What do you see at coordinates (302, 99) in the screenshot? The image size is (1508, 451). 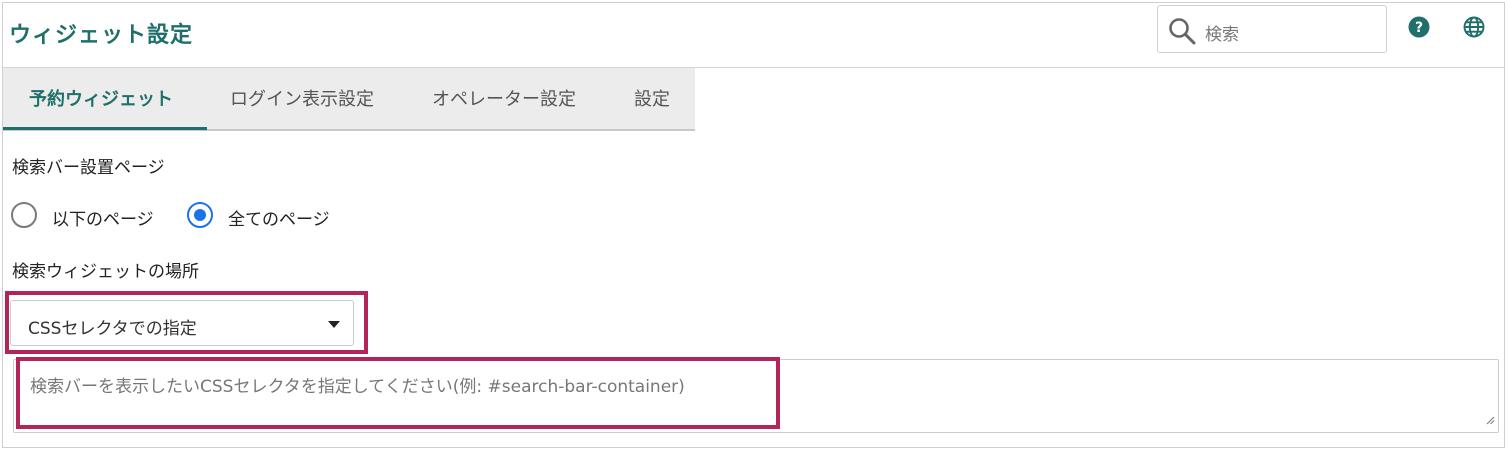 I see `tab-login-display-settings: ログイン表示設定` at bounding box center [302, 99].